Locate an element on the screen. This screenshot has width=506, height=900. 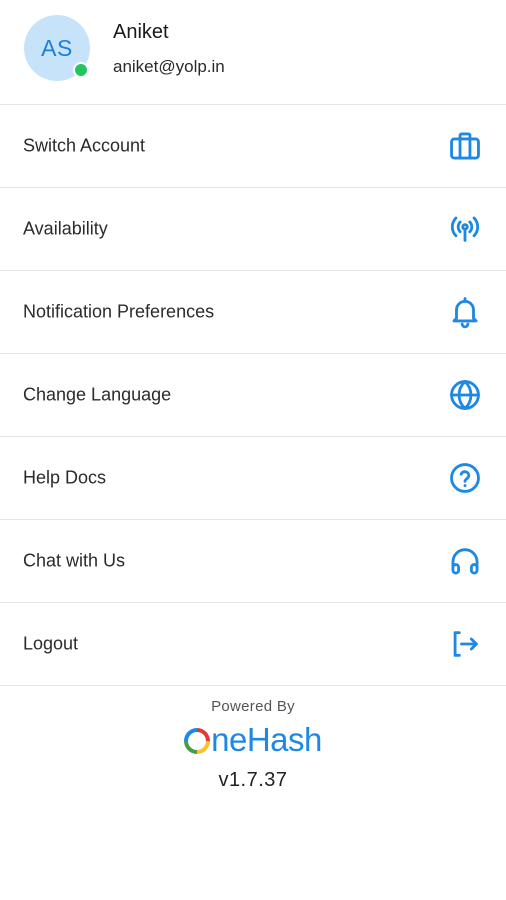
menu-item-label: Help Docs is located at coordinates (65, 477).